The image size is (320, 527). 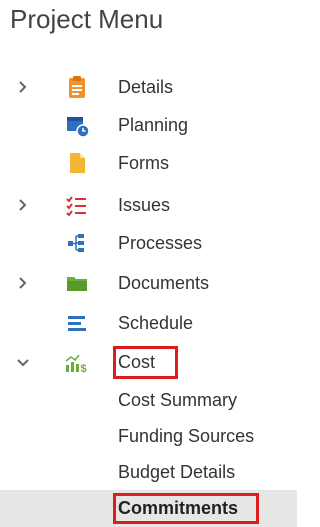 I want to click on page-title: Project Menu, so click(x=87, y=19).